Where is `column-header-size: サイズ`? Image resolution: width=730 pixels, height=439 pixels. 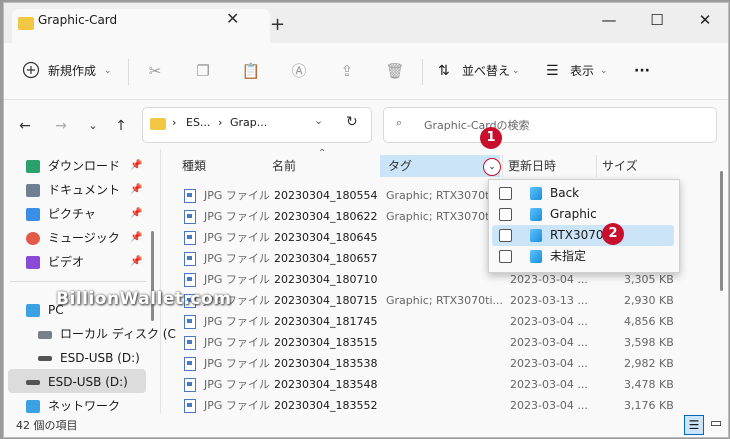 column-header-size: サイズ is located at coordinates (620, 166).